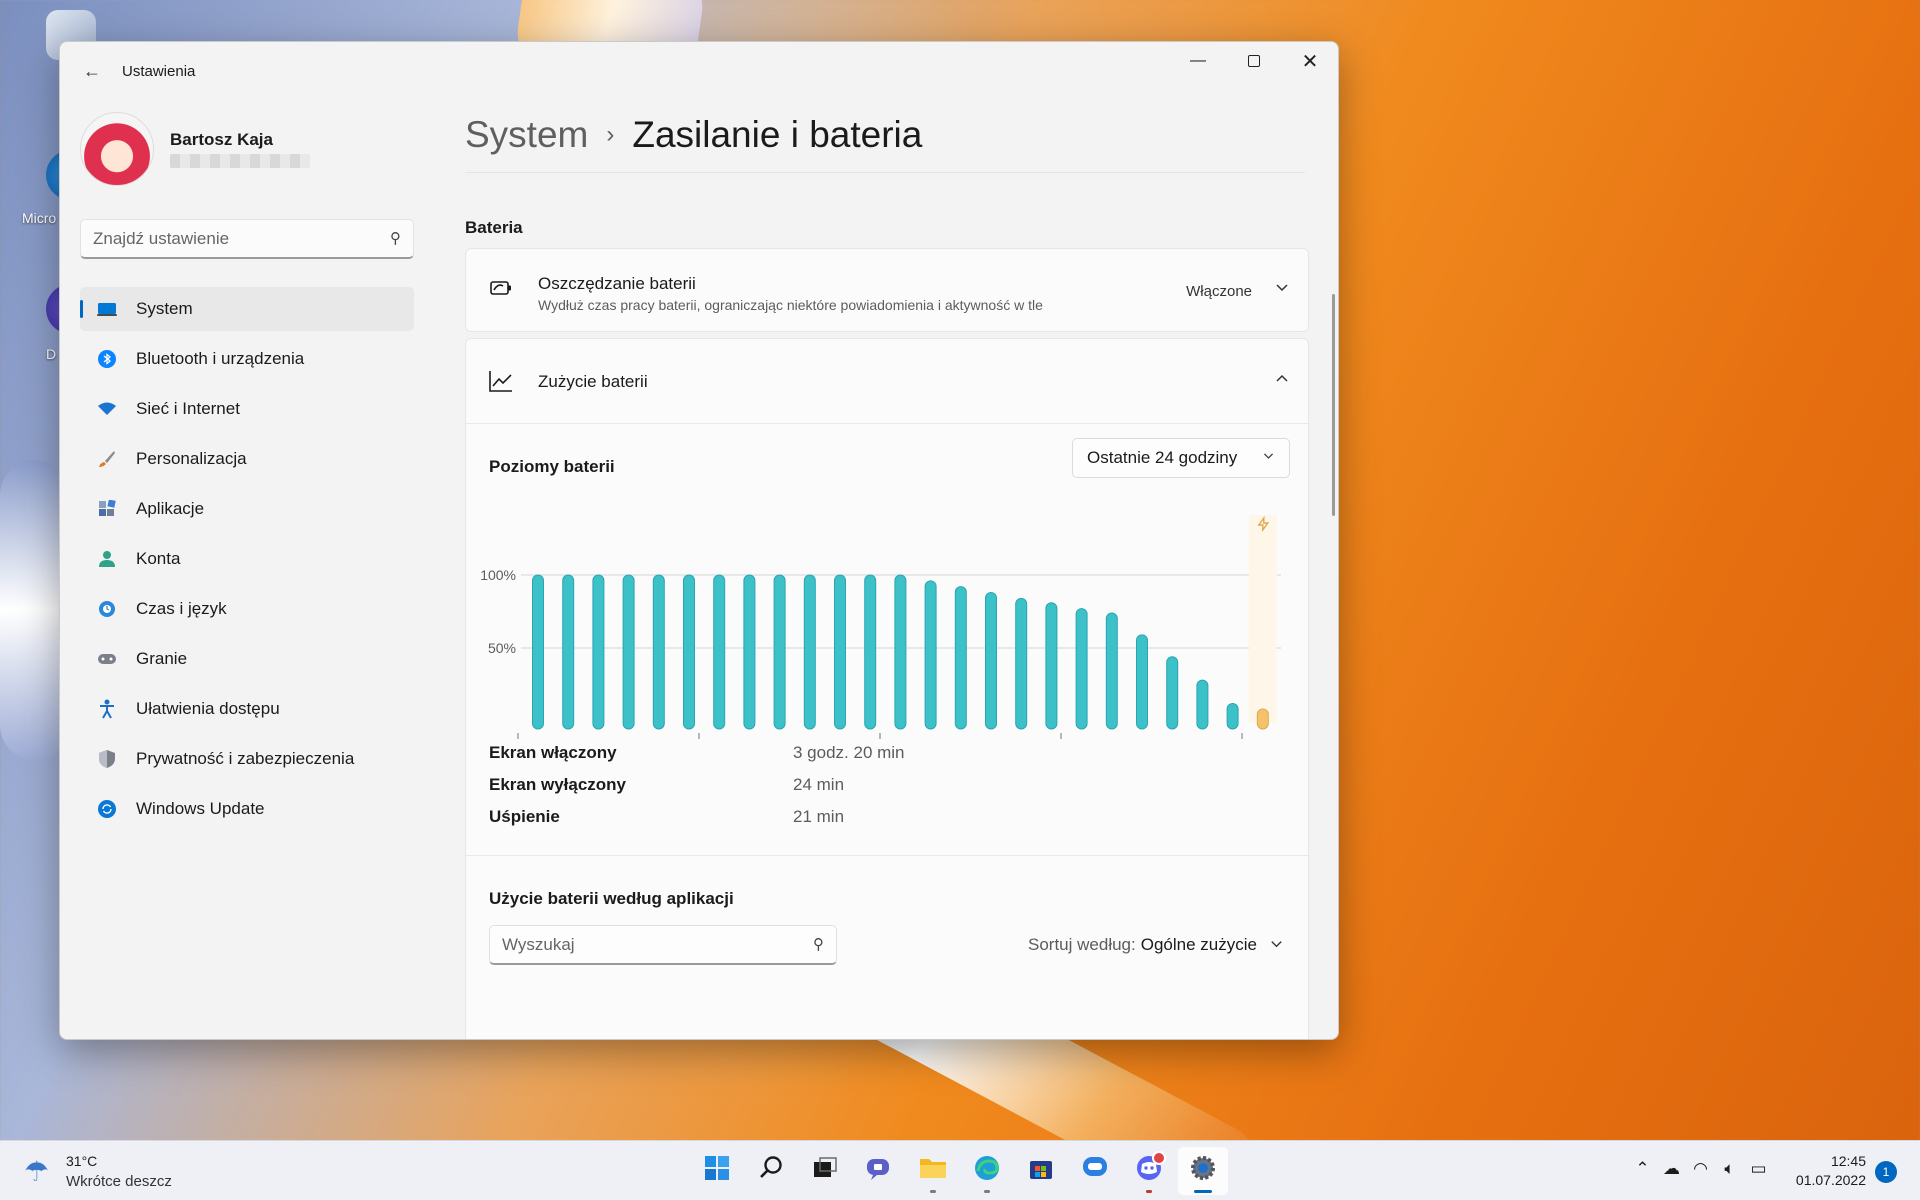 The image size is (1920, 1200). I want to click on maximize-button, so click(1254, 61).